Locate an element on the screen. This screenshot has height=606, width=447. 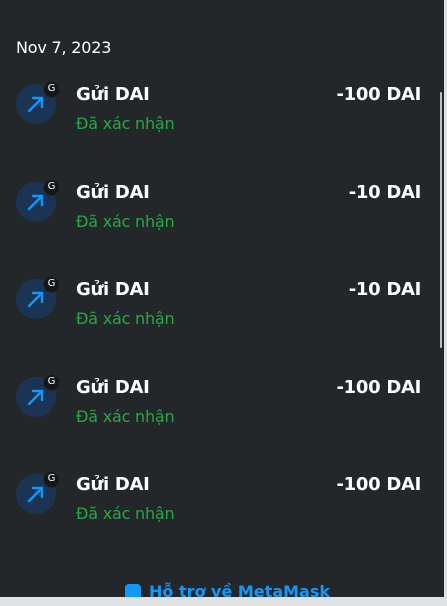
date-header: Nov 7, 2023 is located at coordinates (64, 47).